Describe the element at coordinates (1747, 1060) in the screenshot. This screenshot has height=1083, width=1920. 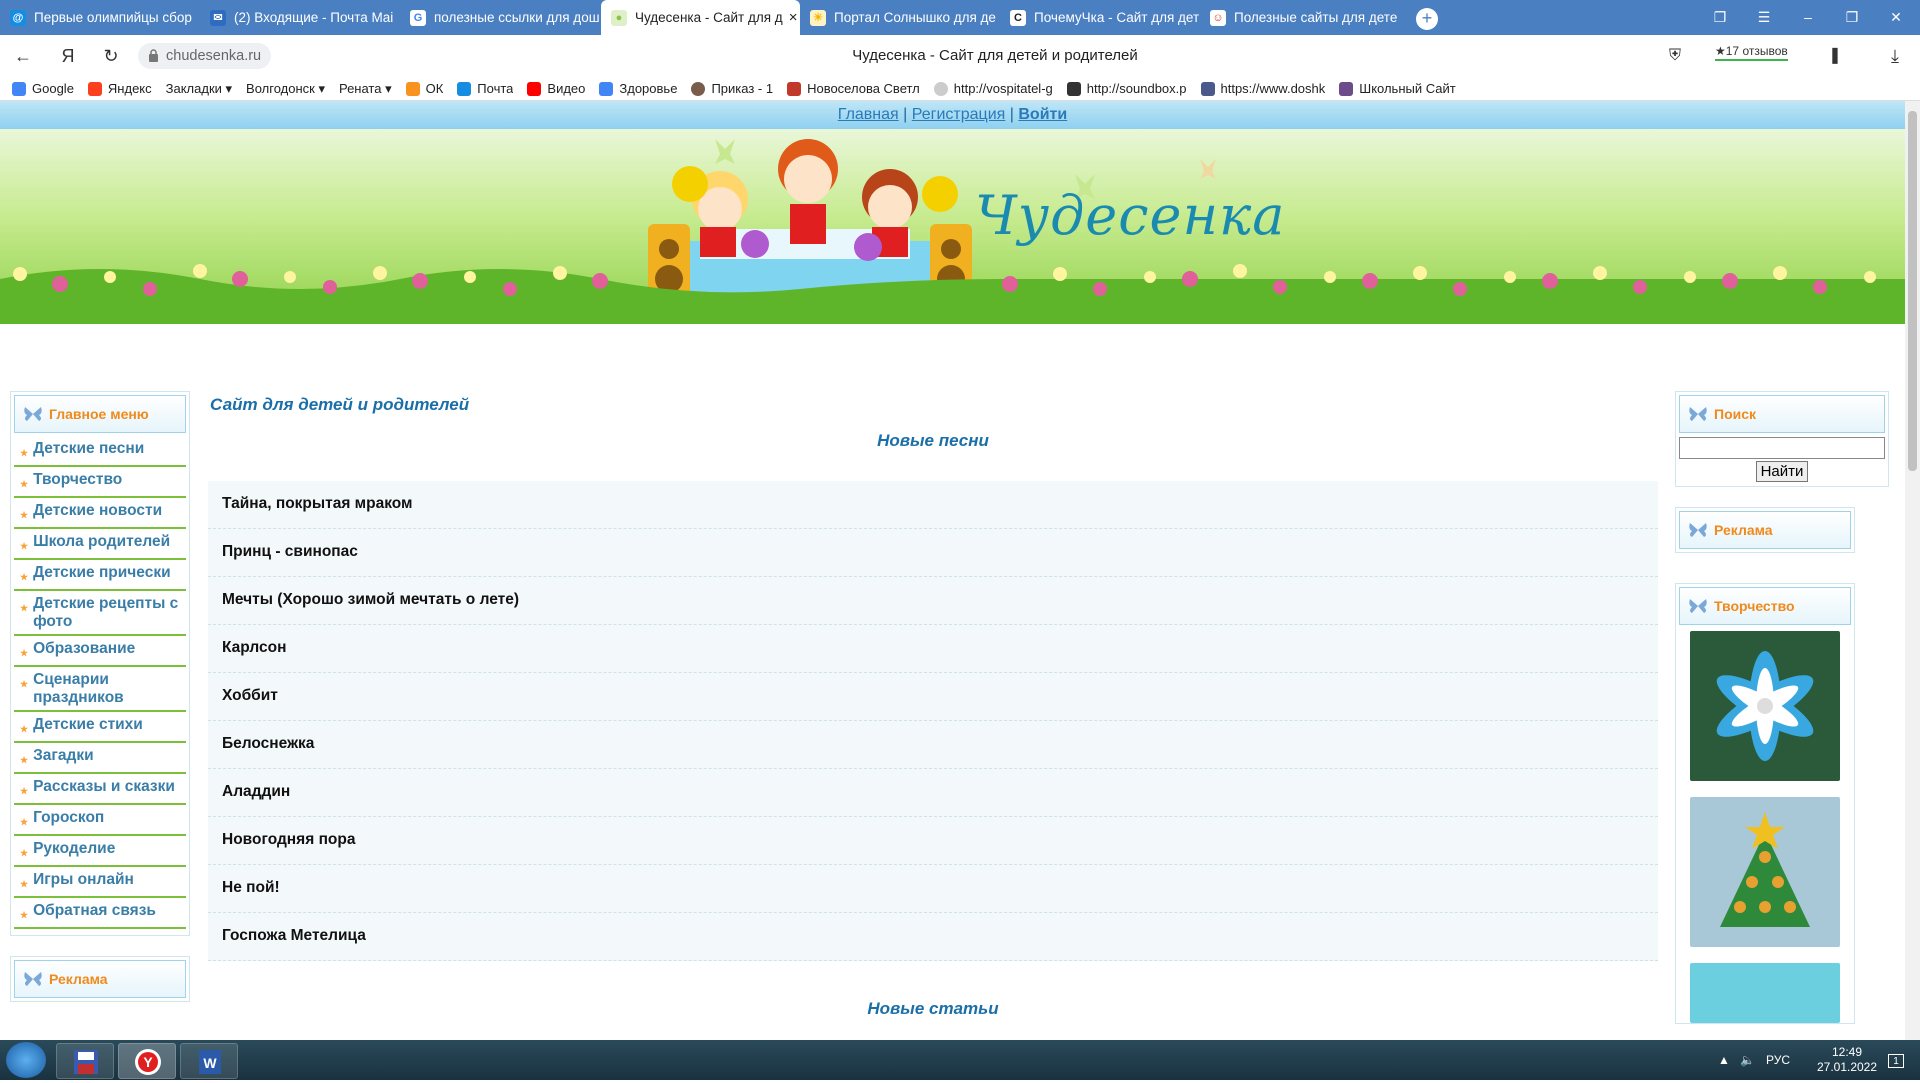
I see `volume-icon: 🔈` at that location.